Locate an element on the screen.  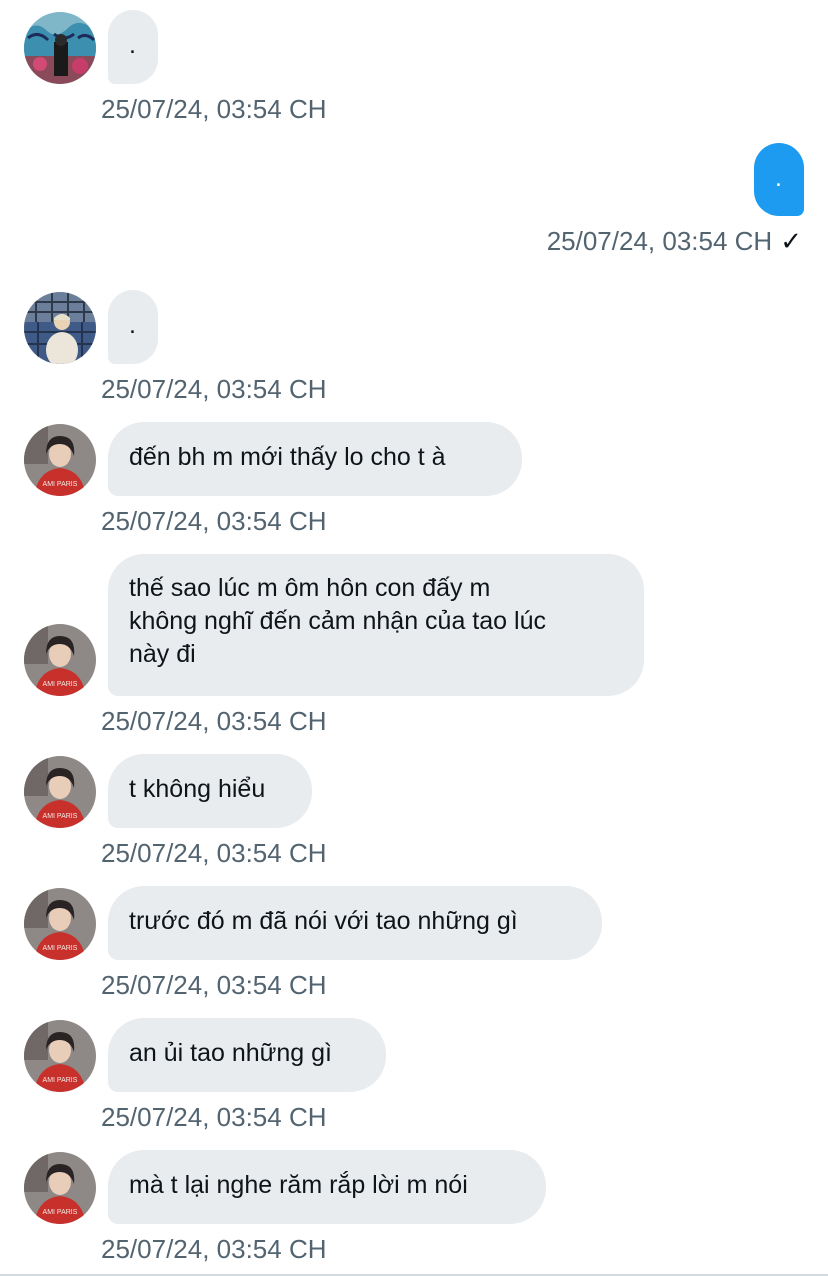
message-bubble: trước đó m đã nói với tao những gì is located at coordinates (355, 923).